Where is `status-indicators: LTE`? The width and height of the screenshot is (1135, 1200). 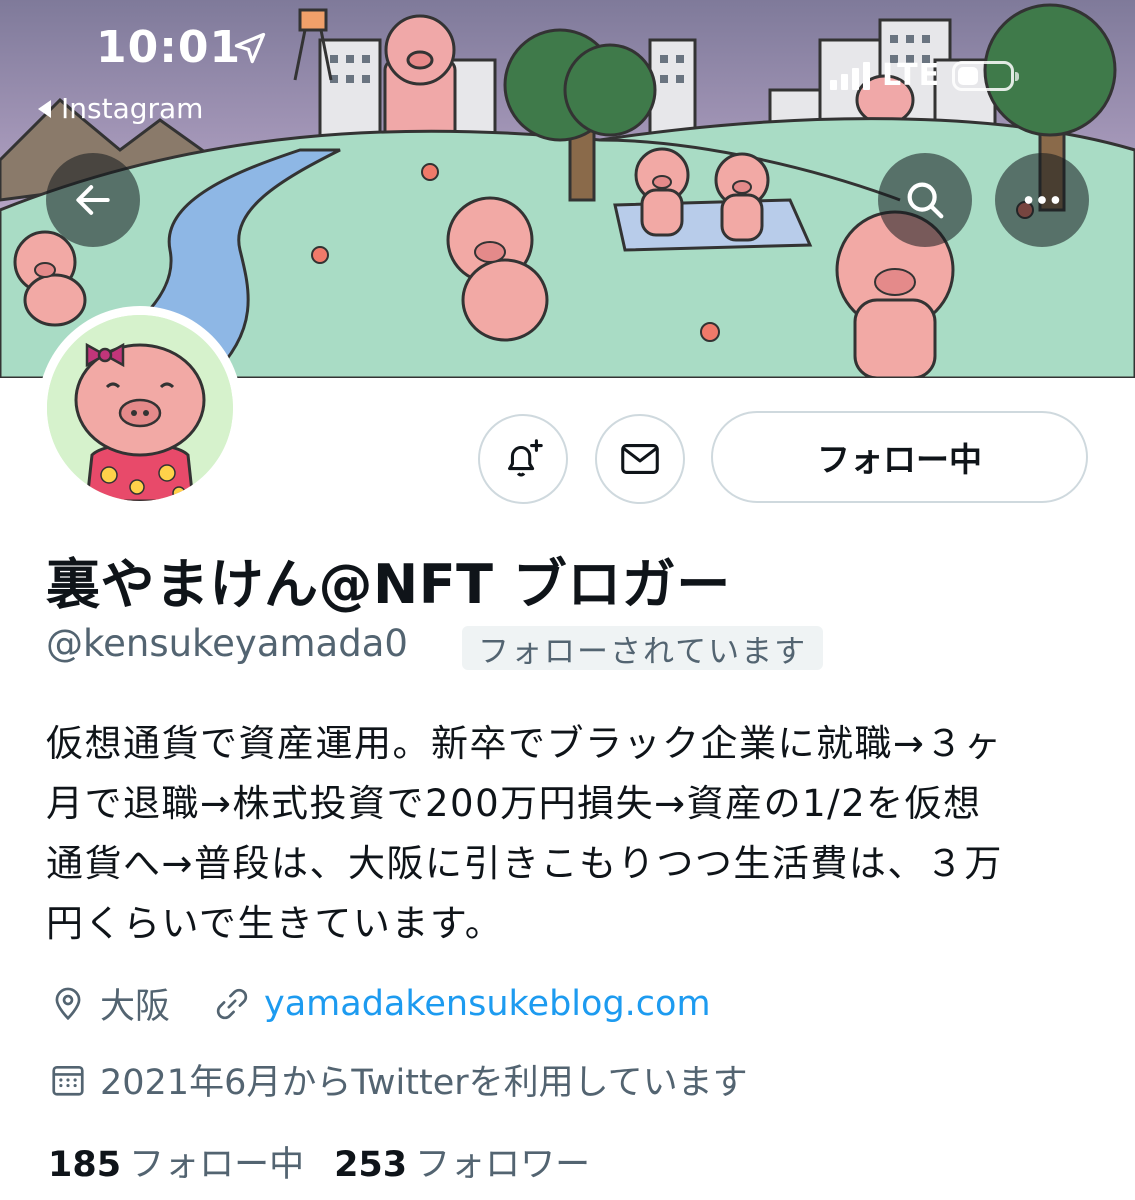 status-indicators: LTE is located at coordinates (925, 75).